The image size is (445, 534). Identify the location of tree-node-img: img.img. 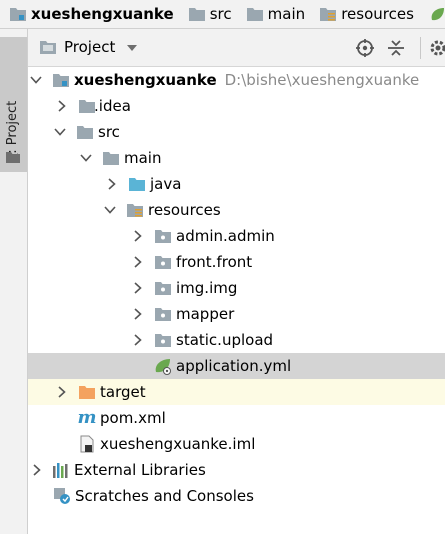
(236, 288).